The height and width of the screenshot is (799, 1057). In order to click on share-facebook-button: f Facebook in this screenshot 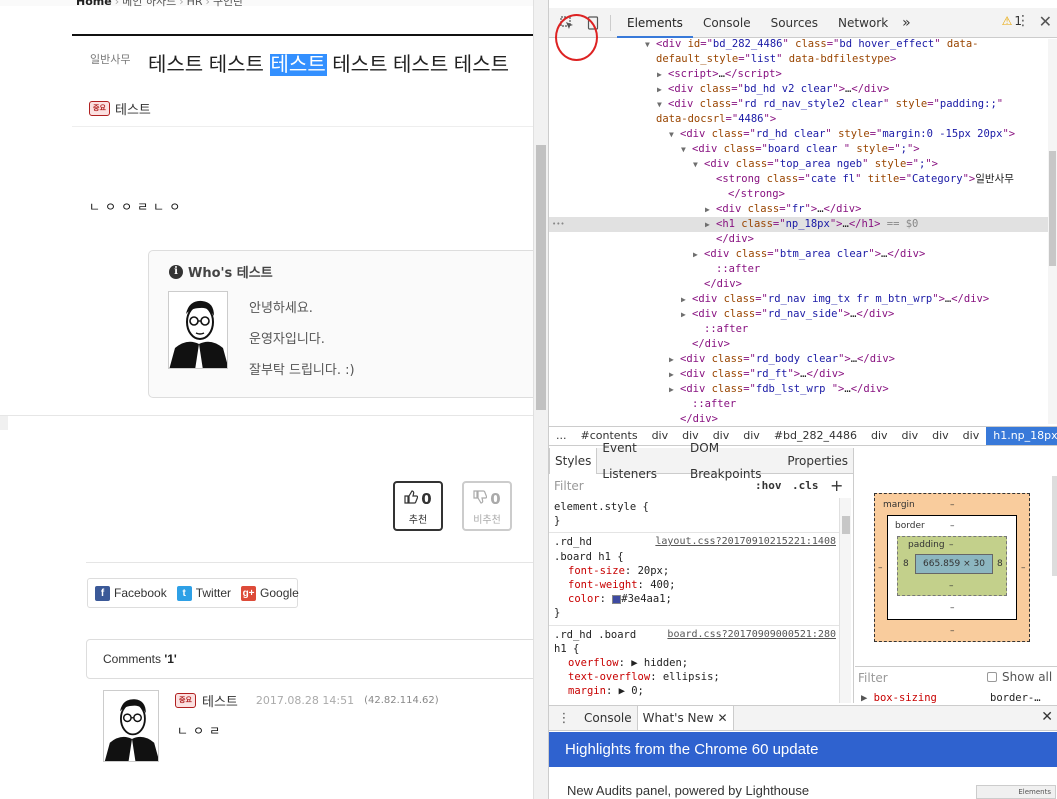, I will do `click(131, 593)`.